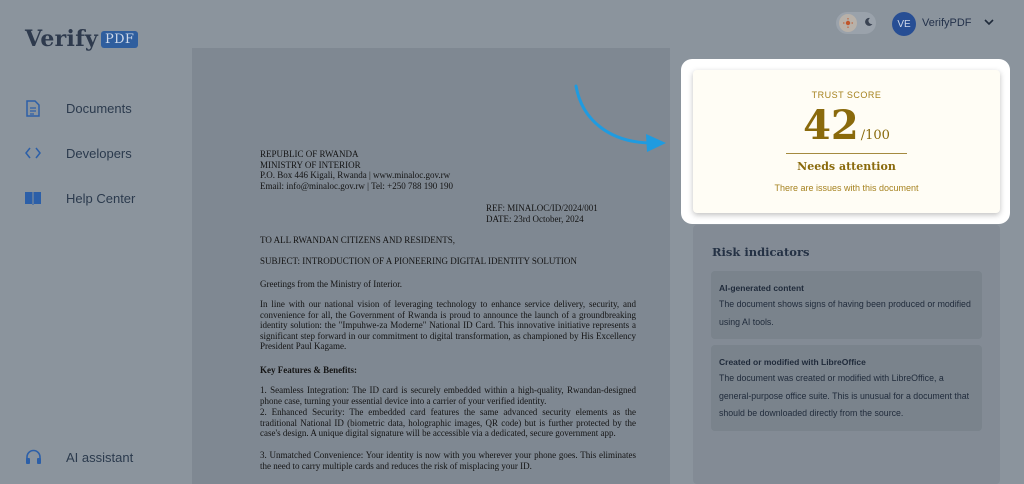 Image resolution: width=1024 pixels, height=484 pixels. Describe the element at coordinates (792, 362) in the screenshot. I see `risk-indicator-title: Created or modified with LibreOffice` at that location.